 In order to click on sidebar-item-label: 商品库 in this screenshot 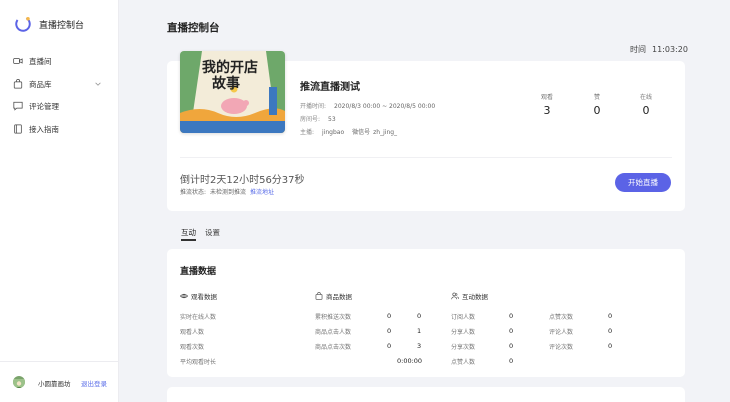, I will do `click(40, 84)`.